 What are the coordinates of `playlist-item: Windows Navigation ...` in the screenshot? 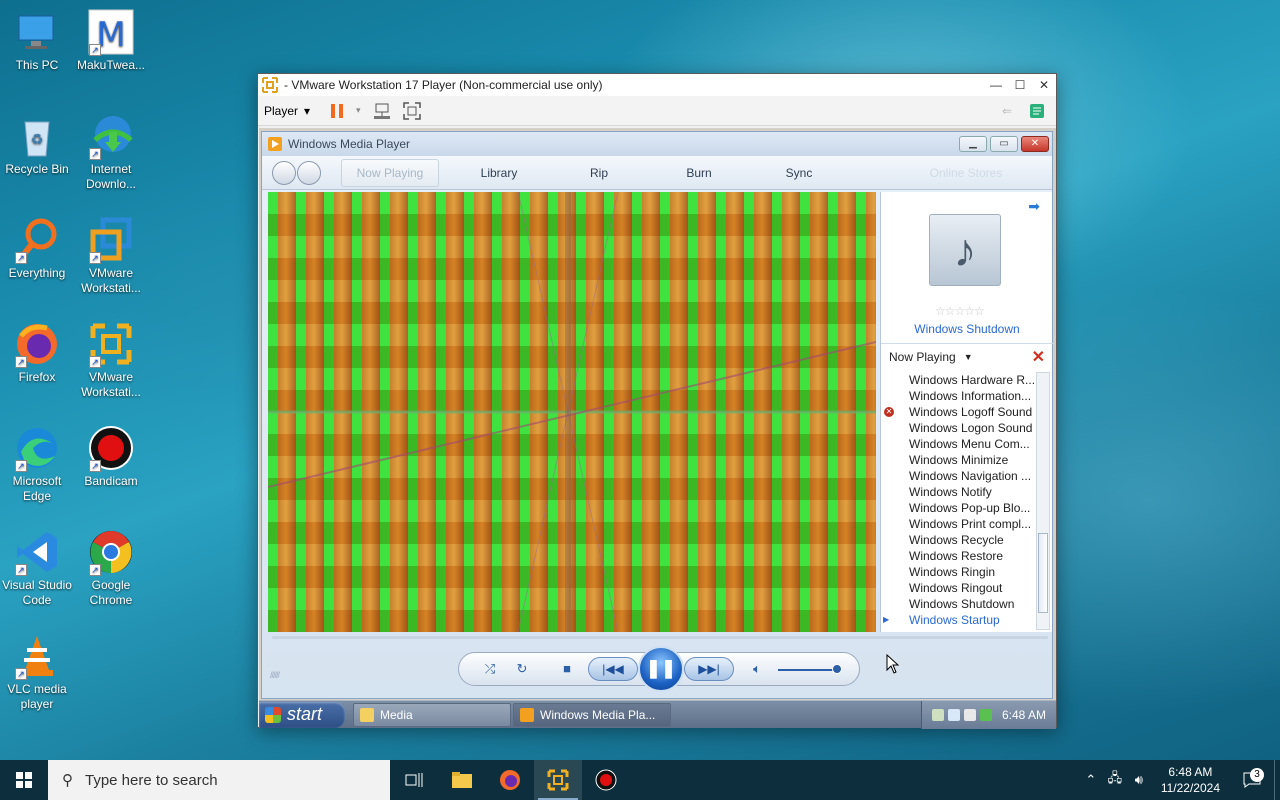 It's located at (961, 476).